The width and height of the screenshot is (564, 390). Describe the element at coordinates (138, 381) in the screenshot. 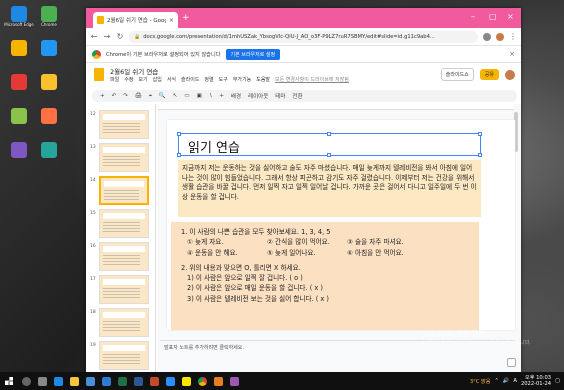

I see `taskbar-word-icon` at that location.